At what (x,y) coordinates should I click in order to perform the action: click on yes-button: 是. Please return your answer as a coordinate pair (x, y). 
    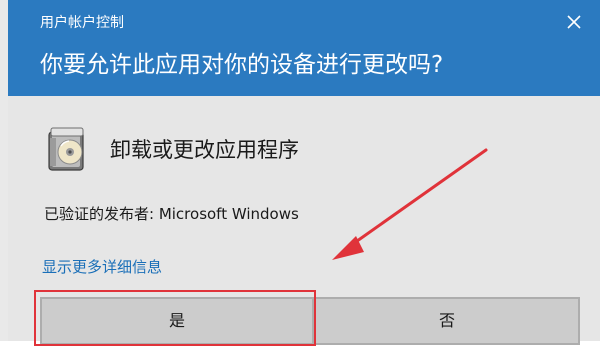
    Looking at the image, I should click on (177, 321).